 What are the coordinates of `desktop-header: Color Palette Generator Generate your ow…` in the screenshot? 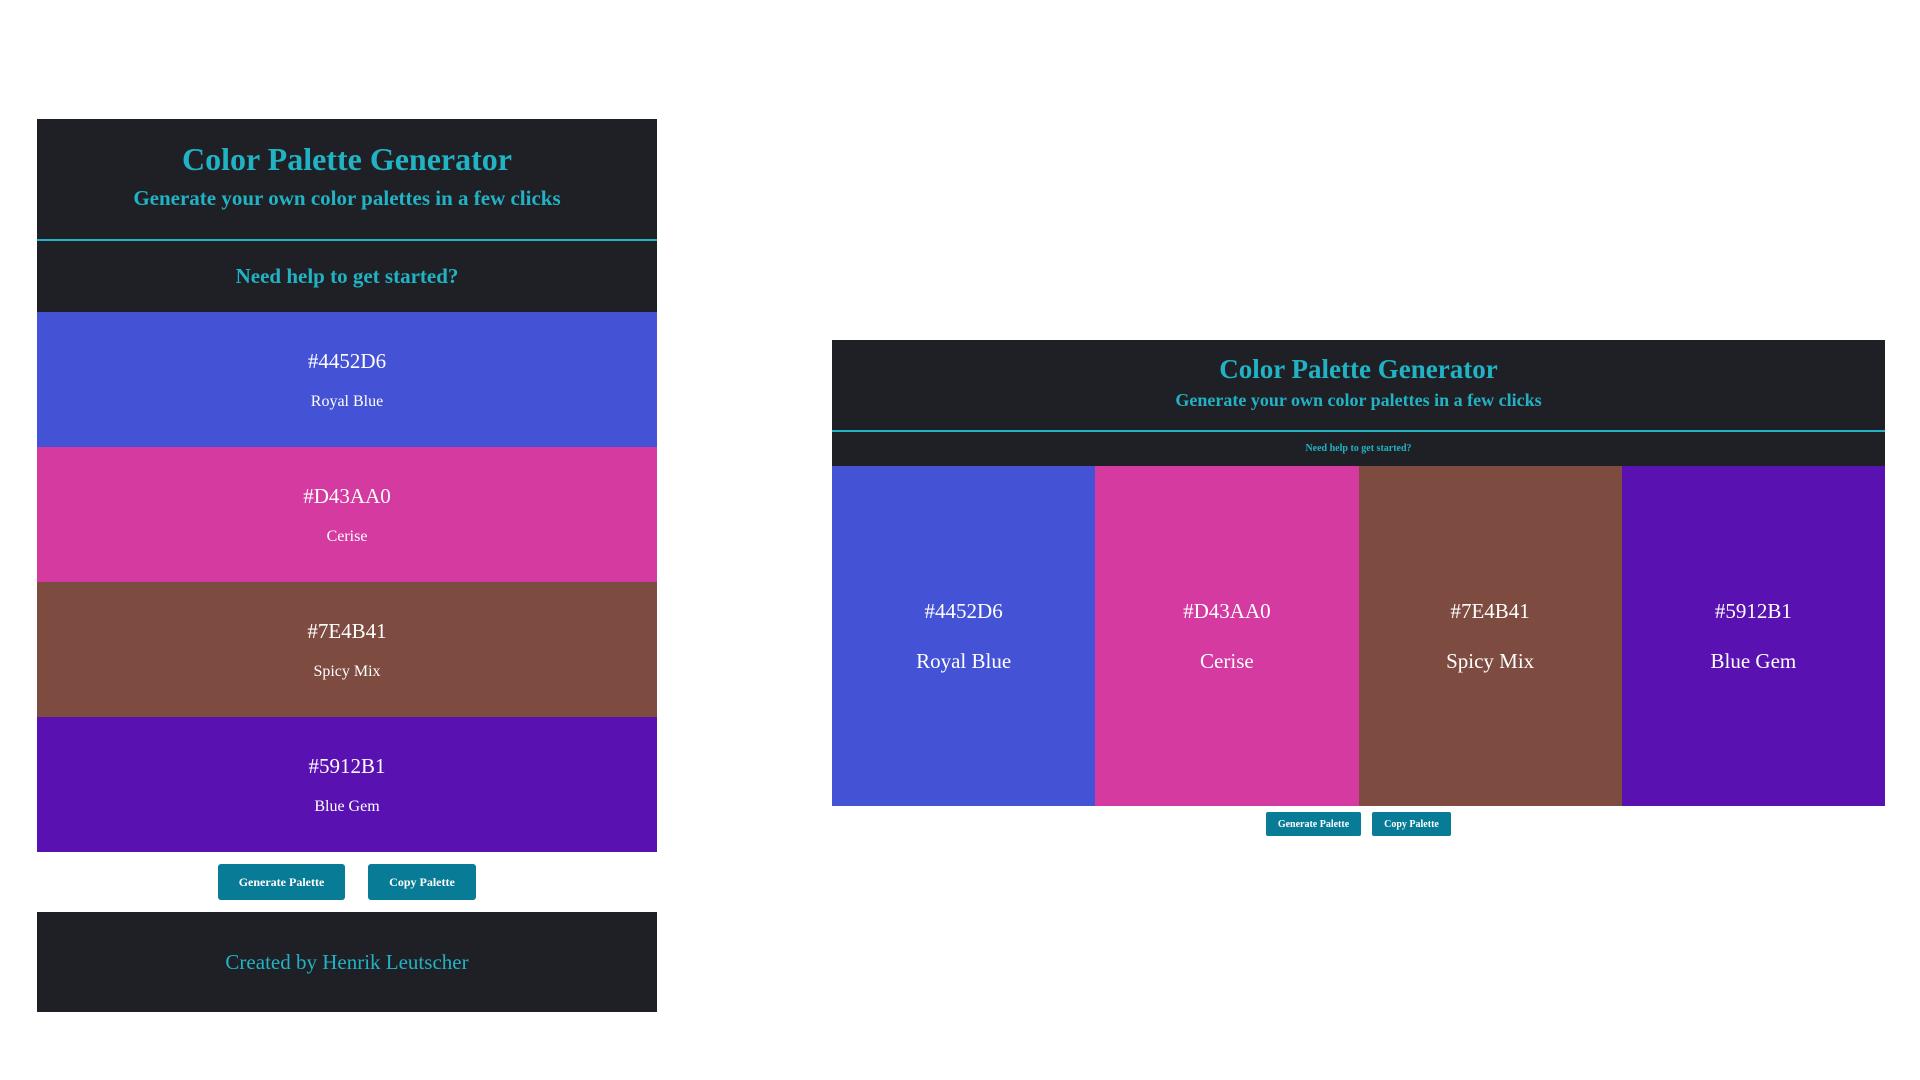 It's located at (1358, 386).